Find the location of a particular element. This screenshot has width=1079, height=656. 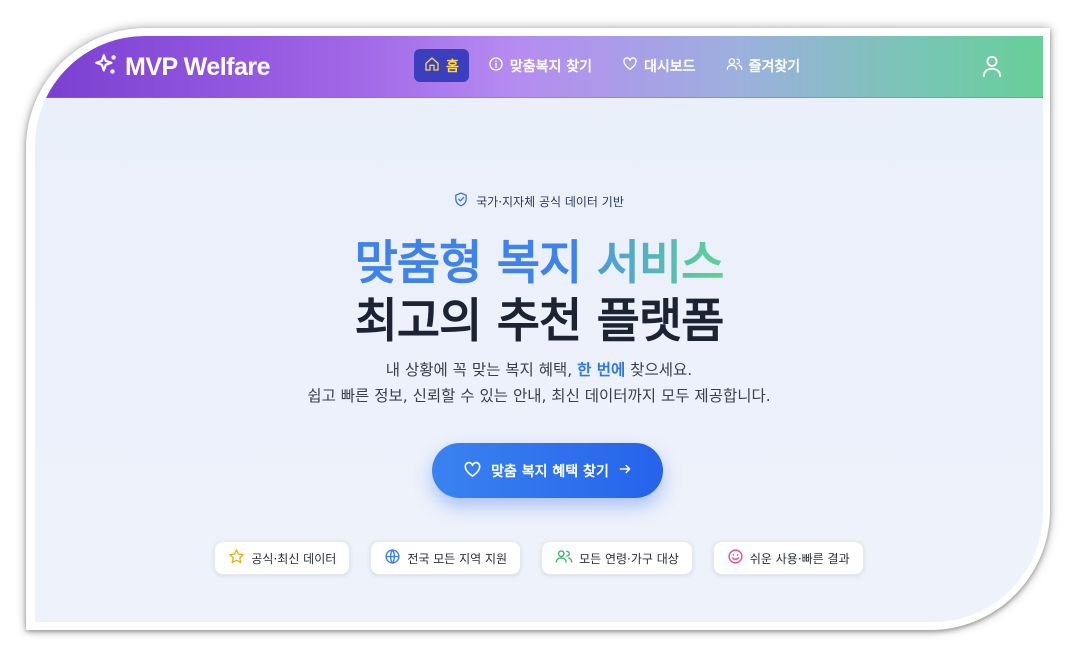

logo-text: MVP Welfare is located at coordinates (198, 66).